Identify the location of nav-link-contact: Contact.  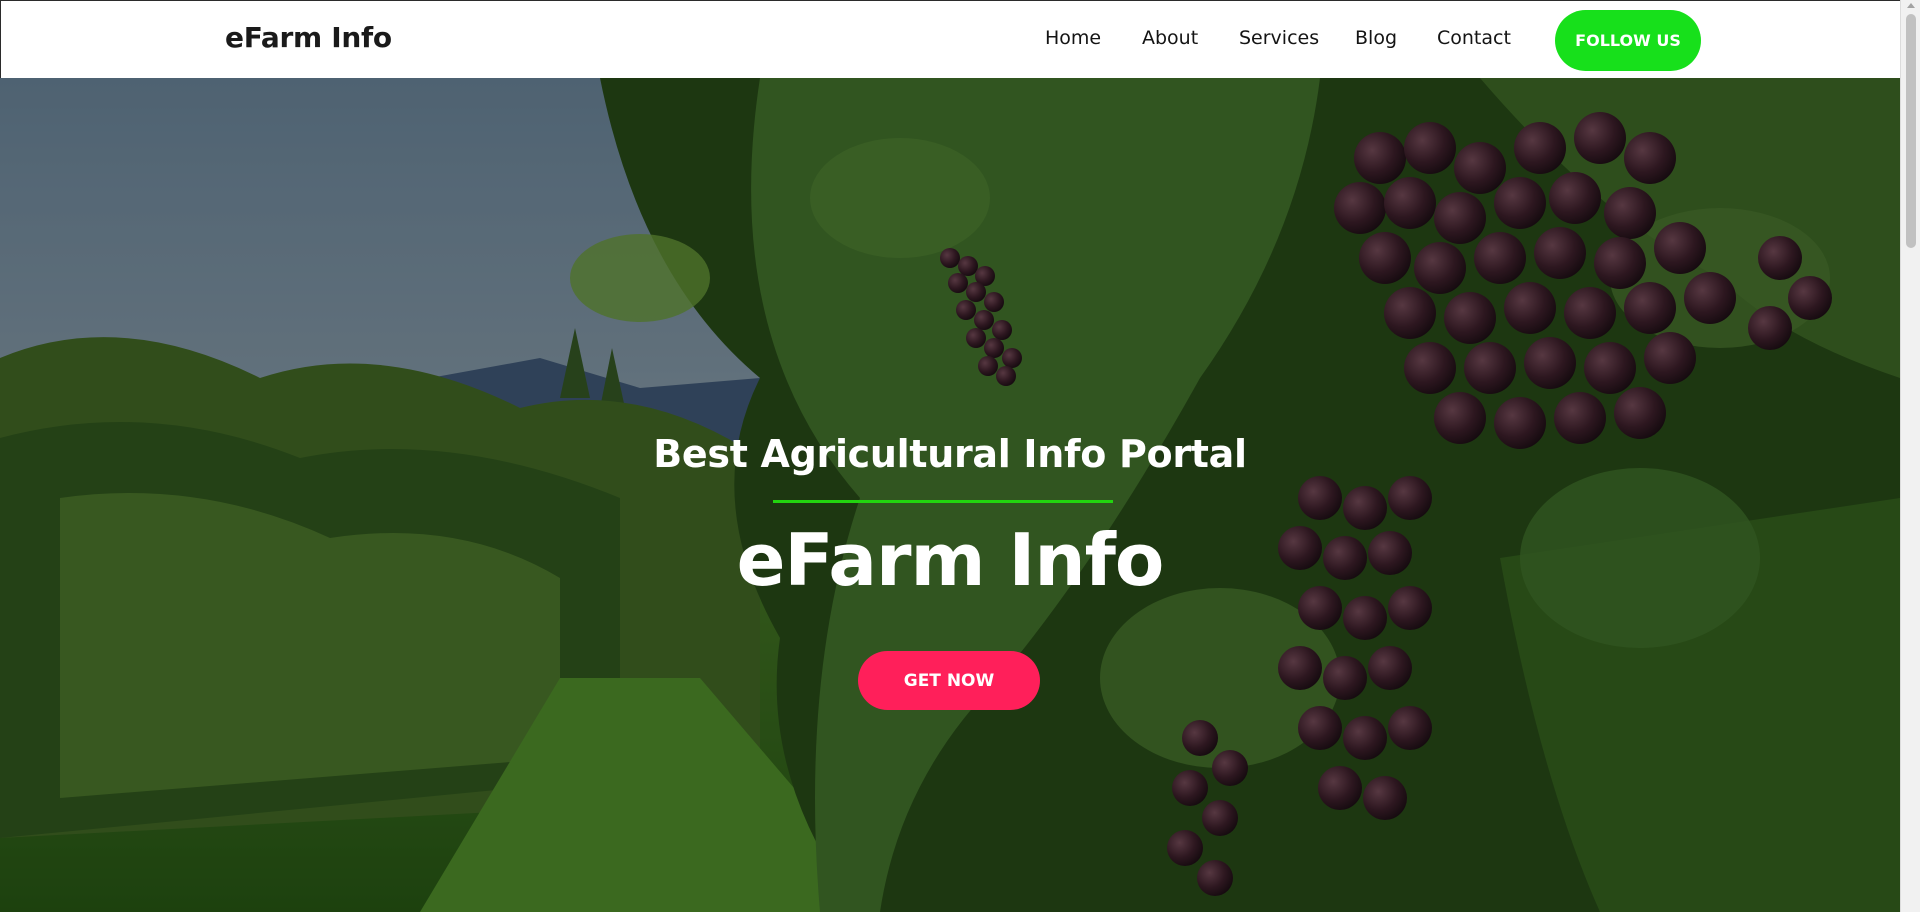
(1474, 38).